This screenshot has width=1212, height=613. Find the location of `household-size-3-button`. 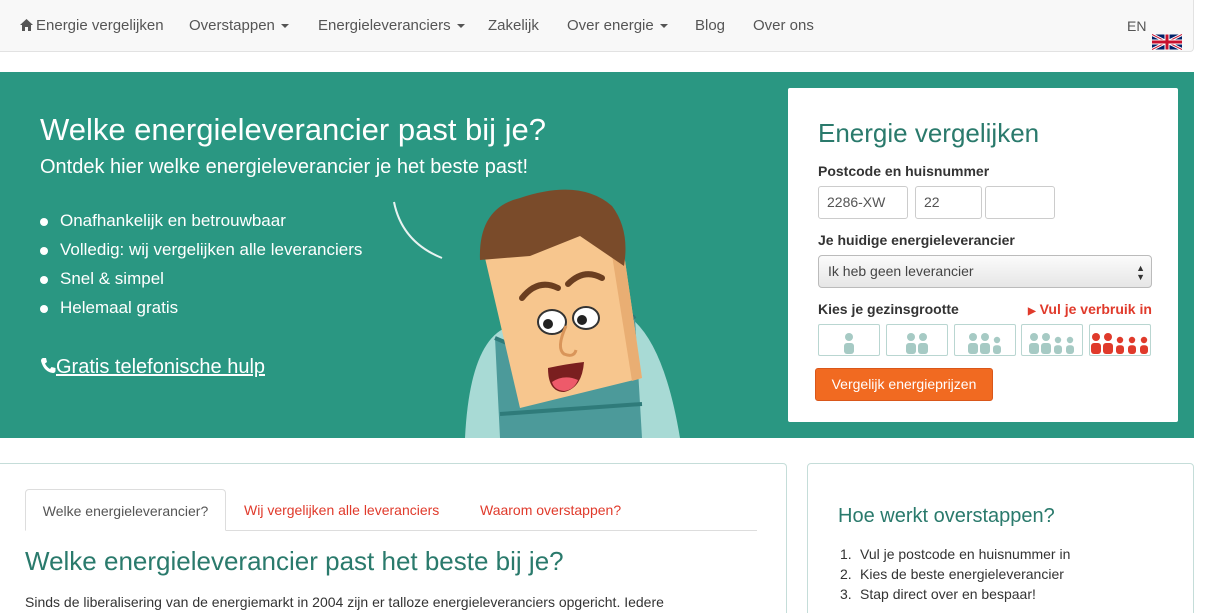

household-size-3-button is located at coordinates (985, 340).